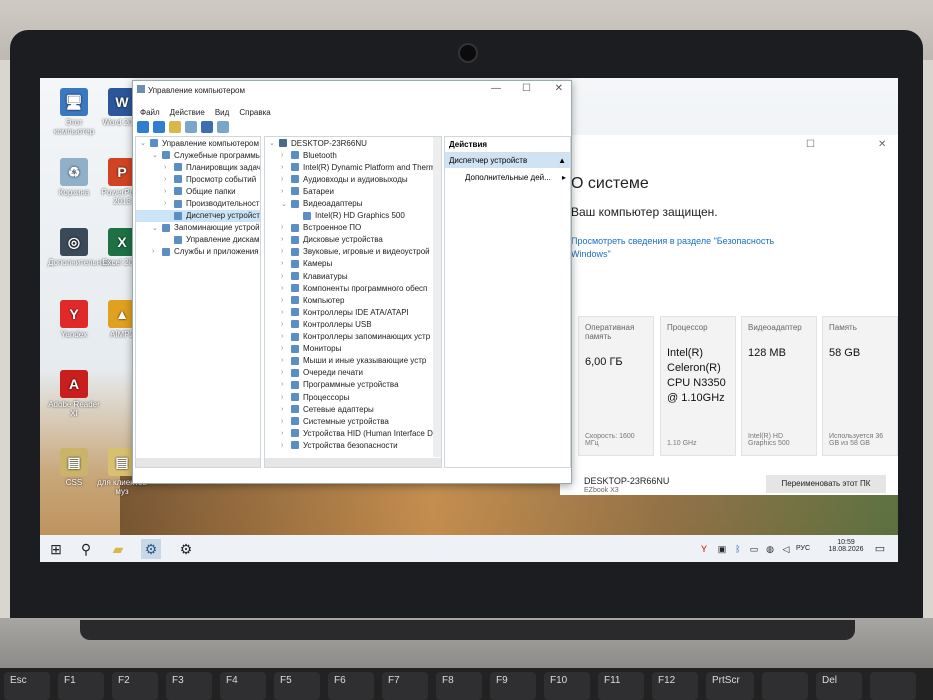 This screenshot has width=933, height=700. What do you see at coordinates (198, 155) in the screenshot?
I see `tree-item: ⌄ Служебные программы` at bounding box center [198, 155].